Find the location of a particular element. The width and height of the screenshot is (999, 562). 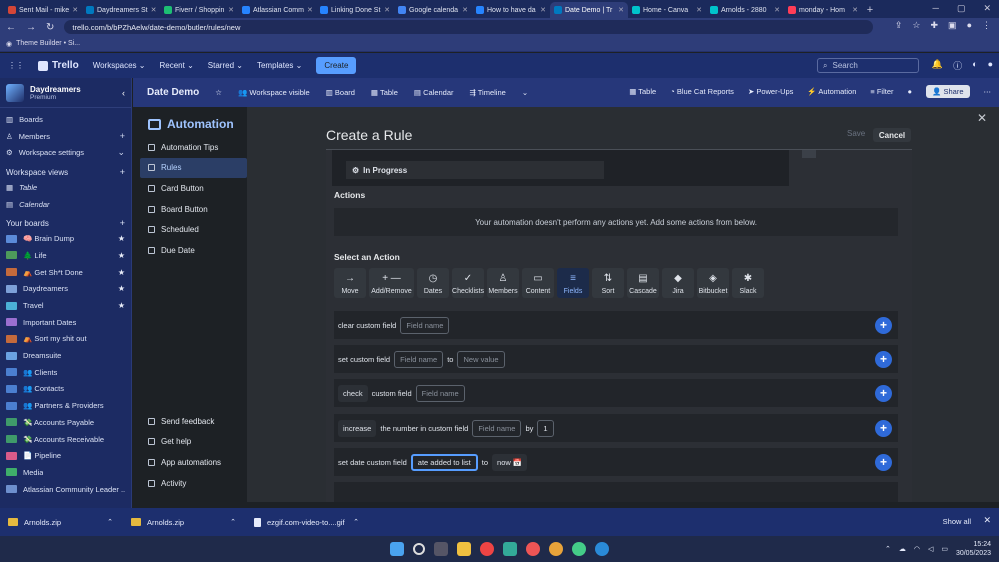

trello-logo: Trello is located at coordinates (58, 65).